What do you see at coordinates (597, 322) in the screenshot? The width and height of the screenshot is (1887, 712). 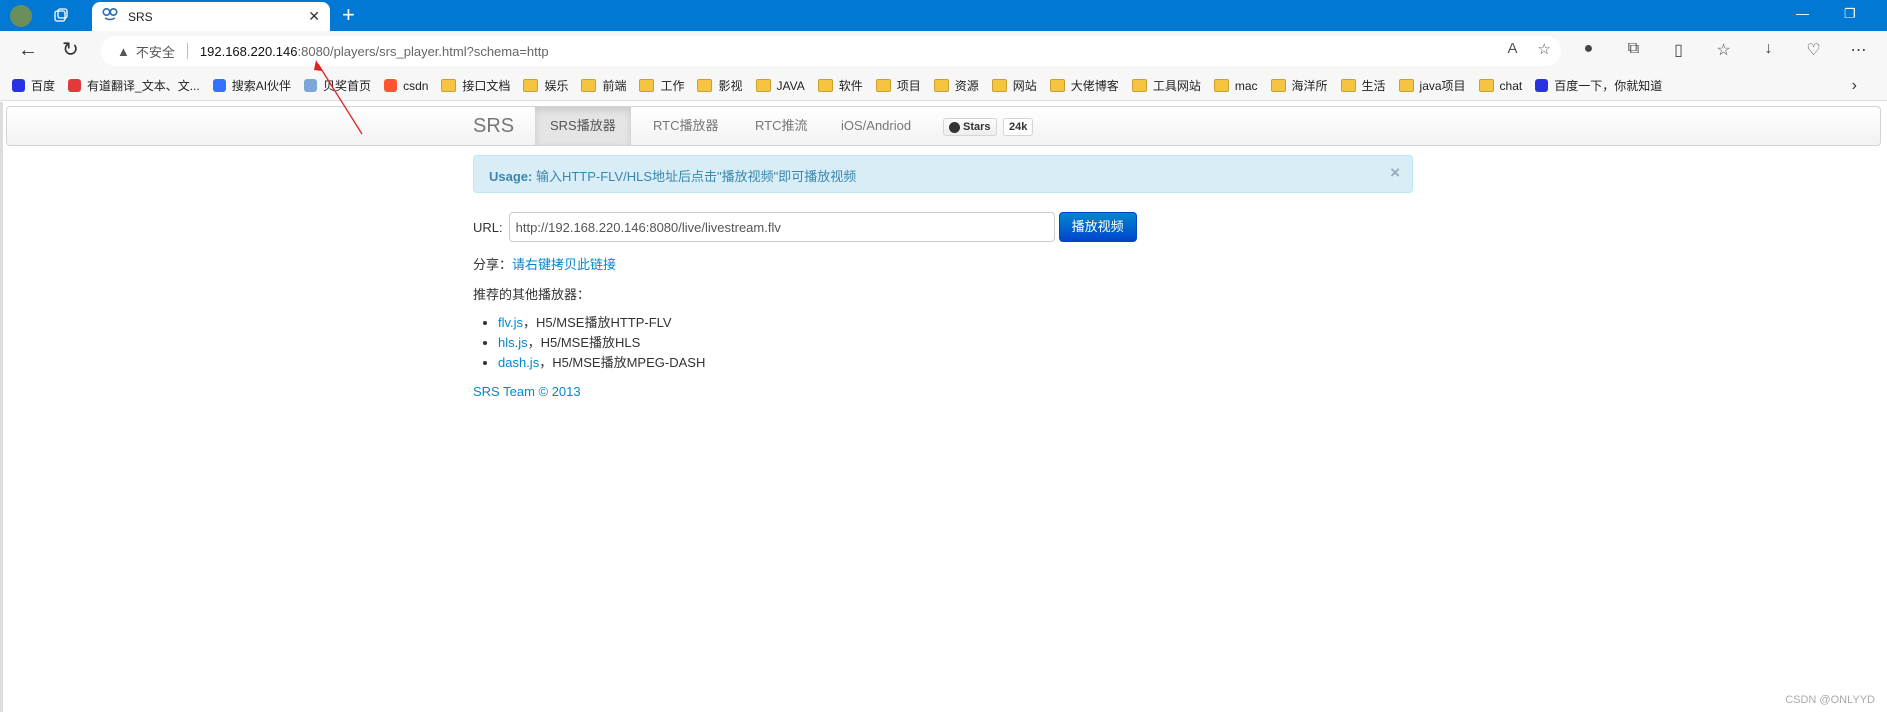 I see `player-desc: ，H5/MSE播放HTTP-FLV` at bounding box center [597, 322].